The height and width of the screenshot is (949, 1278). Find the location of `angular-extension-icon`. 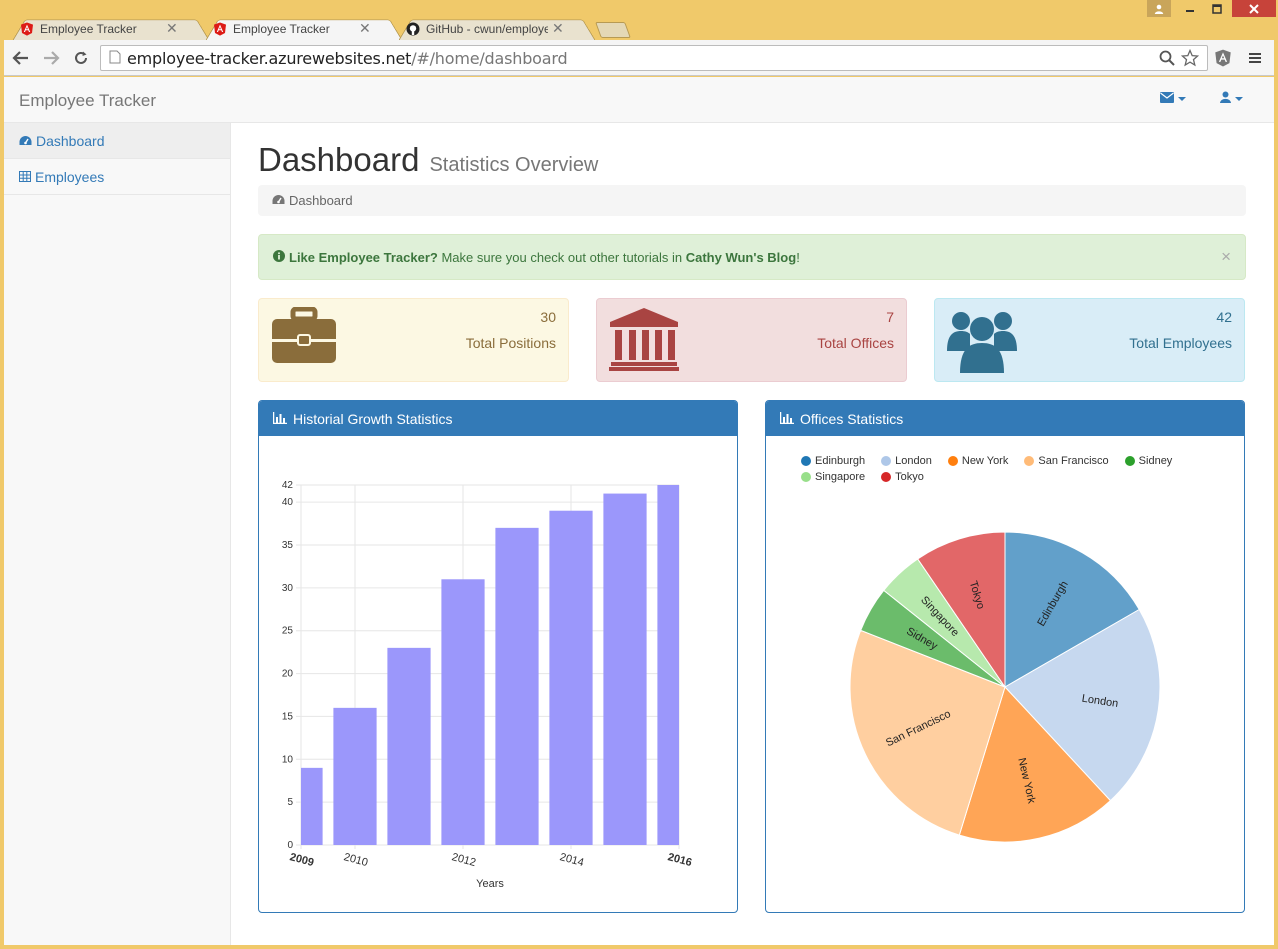

angular-extension-icon is located at coordinates (1223, 58).